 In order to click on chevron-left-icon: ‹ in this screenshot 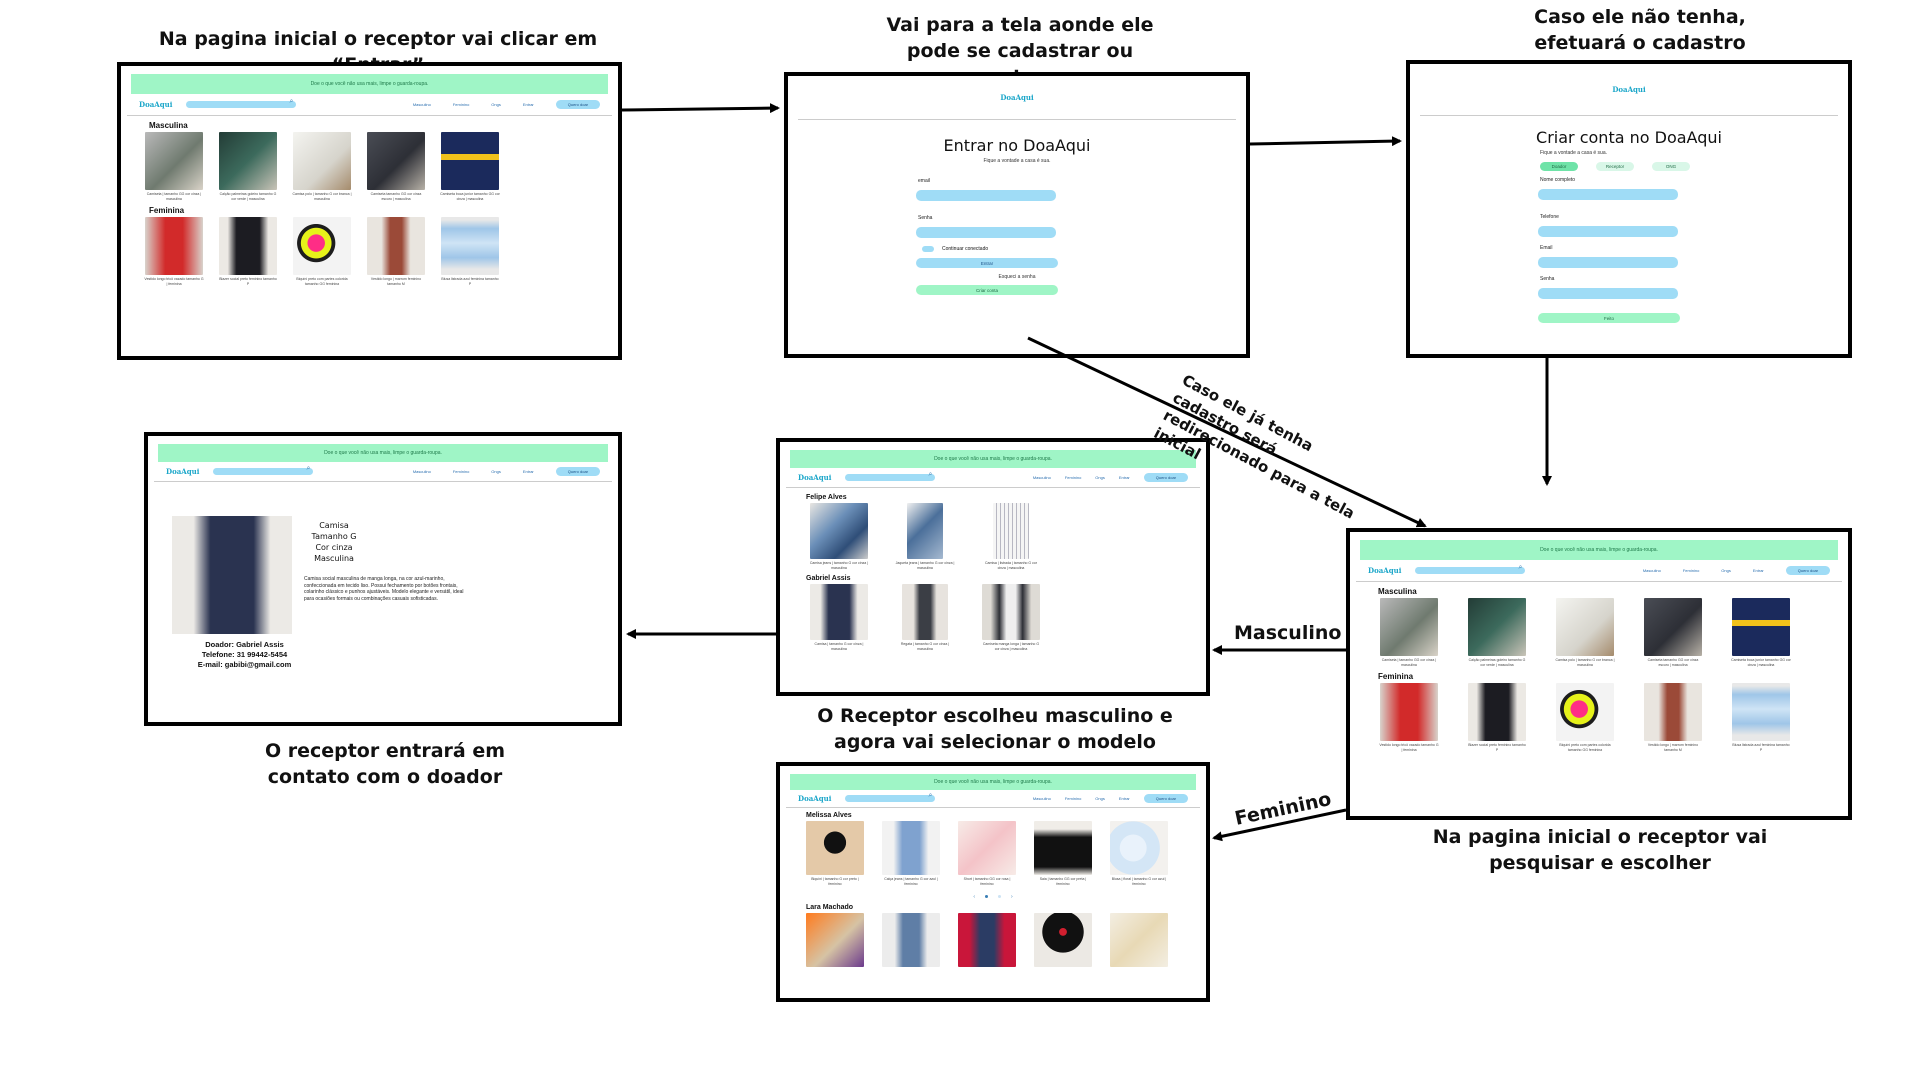, I will do `click(974, 897)`.